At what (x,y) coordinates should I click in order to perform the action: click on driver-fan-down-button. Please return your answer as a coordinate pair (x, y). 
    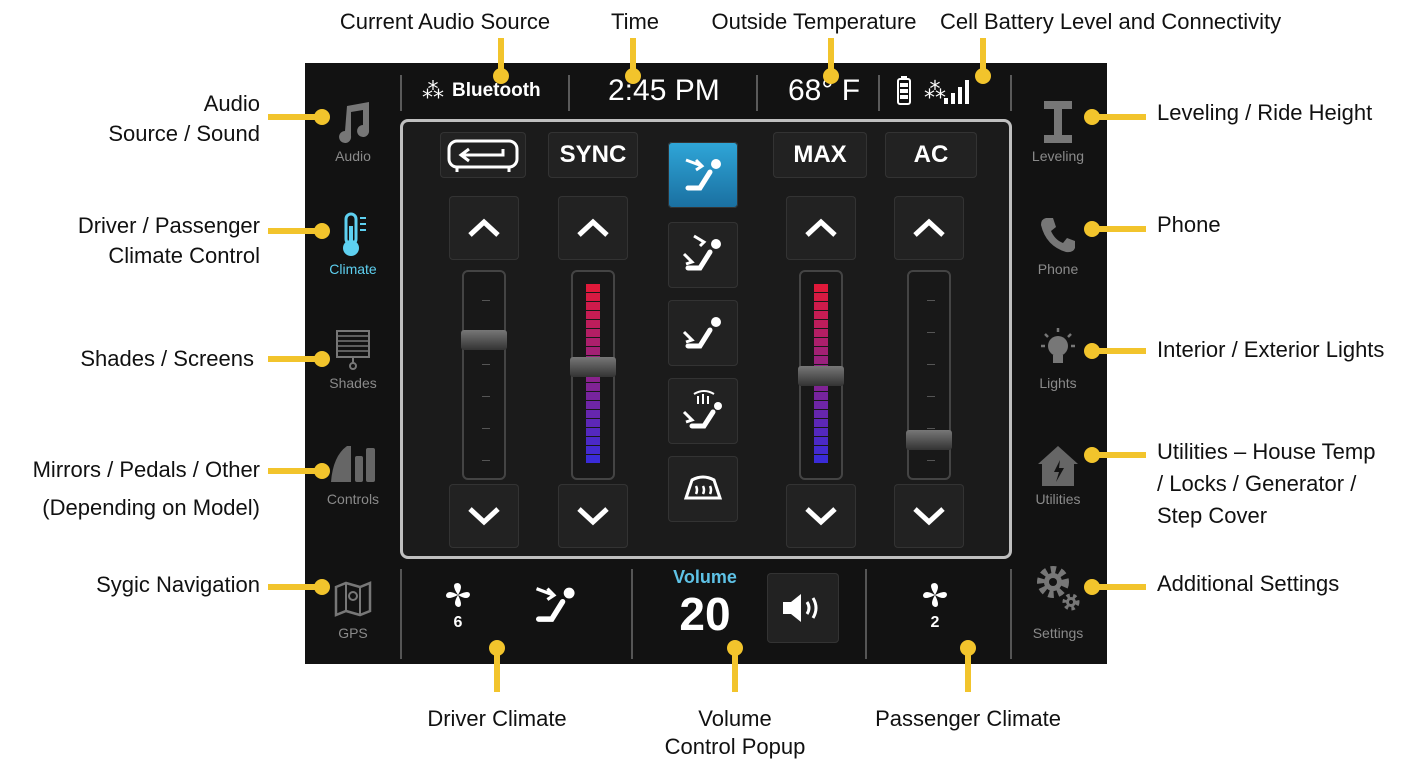
    Looking at the image, I should click on (484, 516).